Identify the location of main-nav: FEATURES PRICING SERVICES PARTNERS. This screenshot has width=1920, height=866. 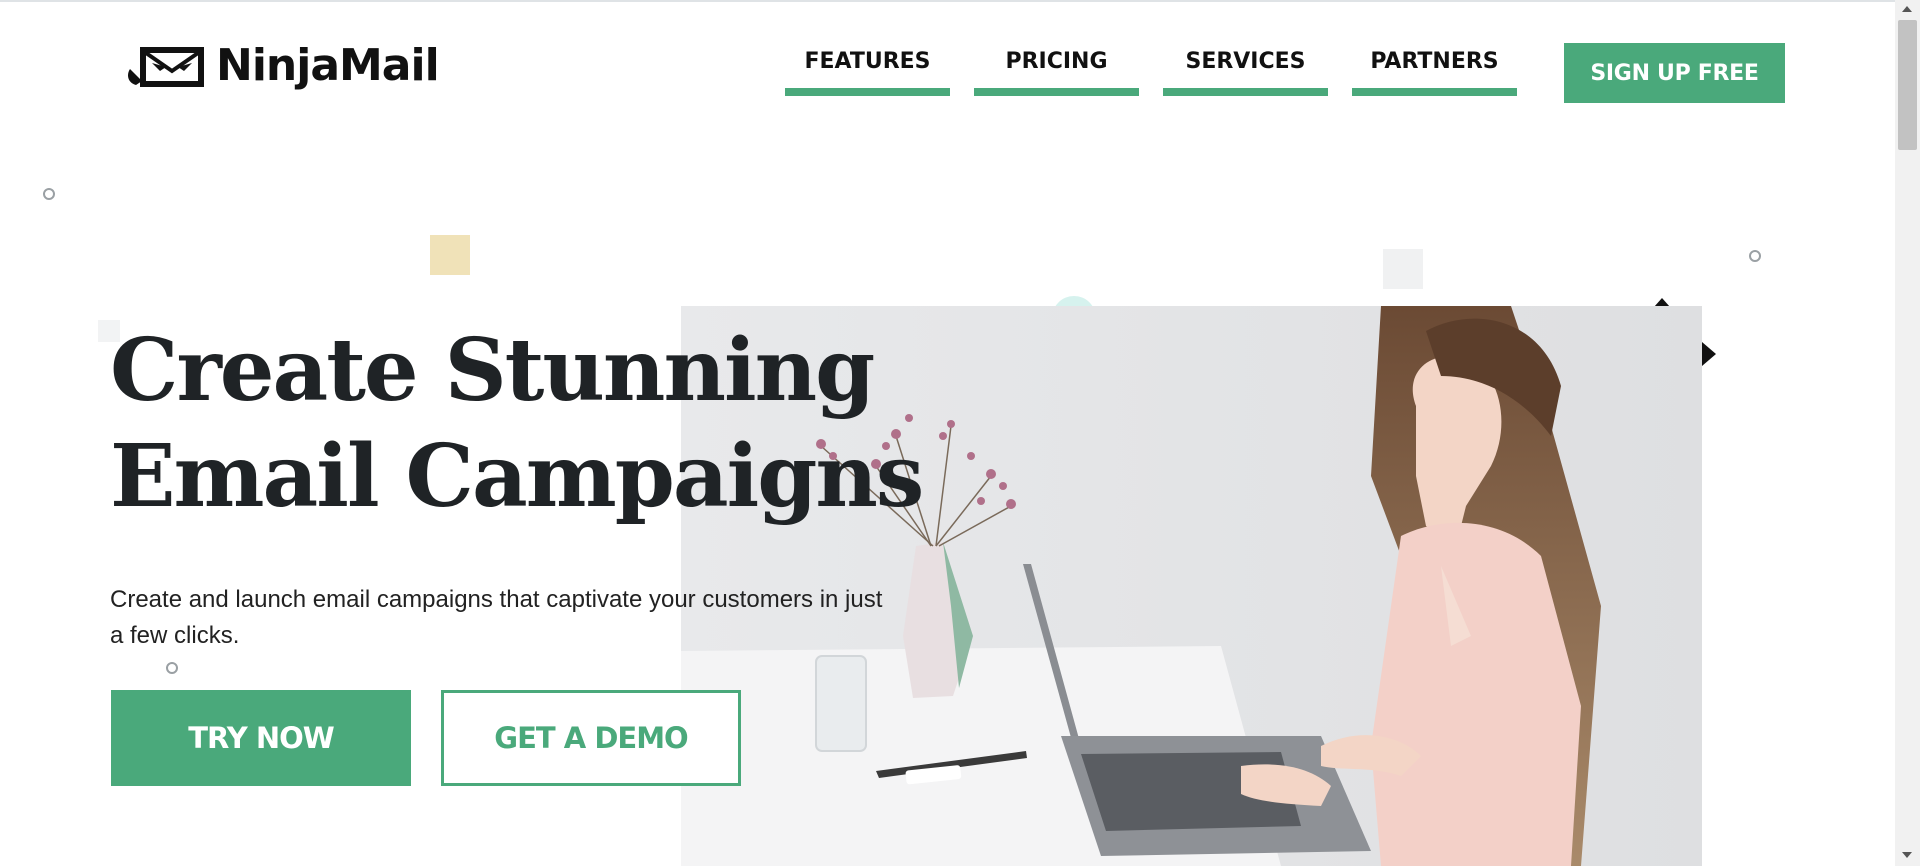
(1163, 69).